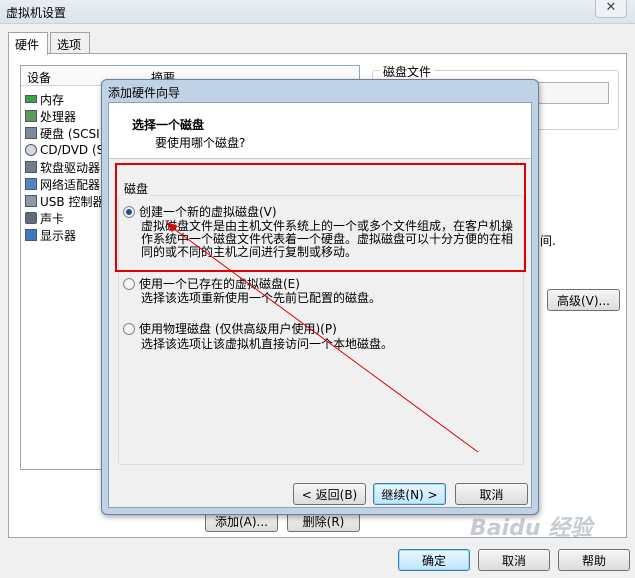 The width and height of the screenshot is (635, 578). What do you see at coordinates (28, 43) in the screenshot?
I see `tab-hardware: 硬件` at bounding box center [28, 43].